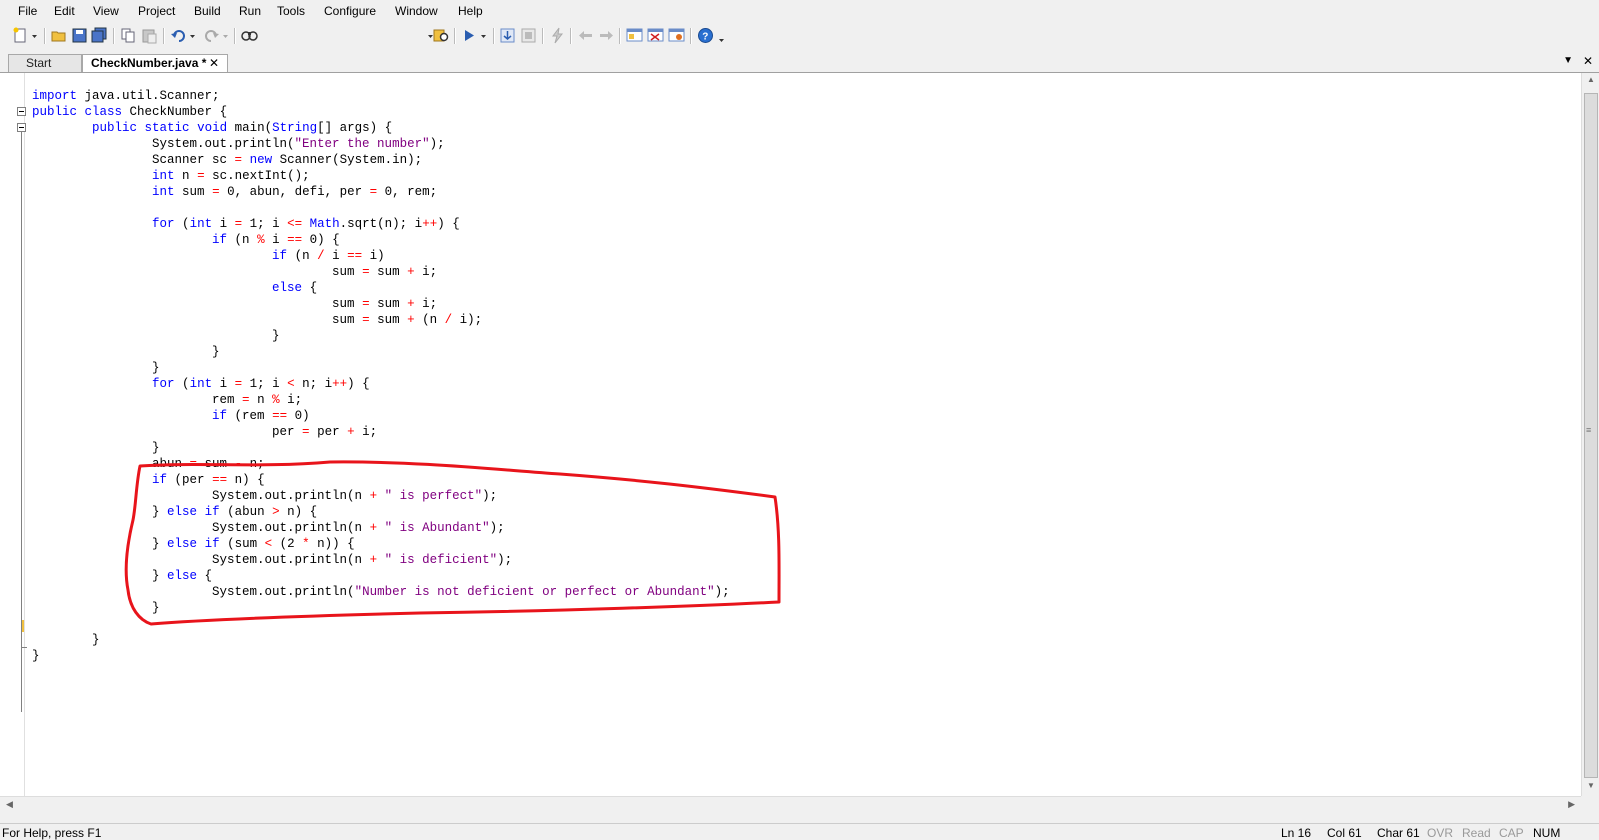  I want to click on menu-view: View, so click(106, 11).